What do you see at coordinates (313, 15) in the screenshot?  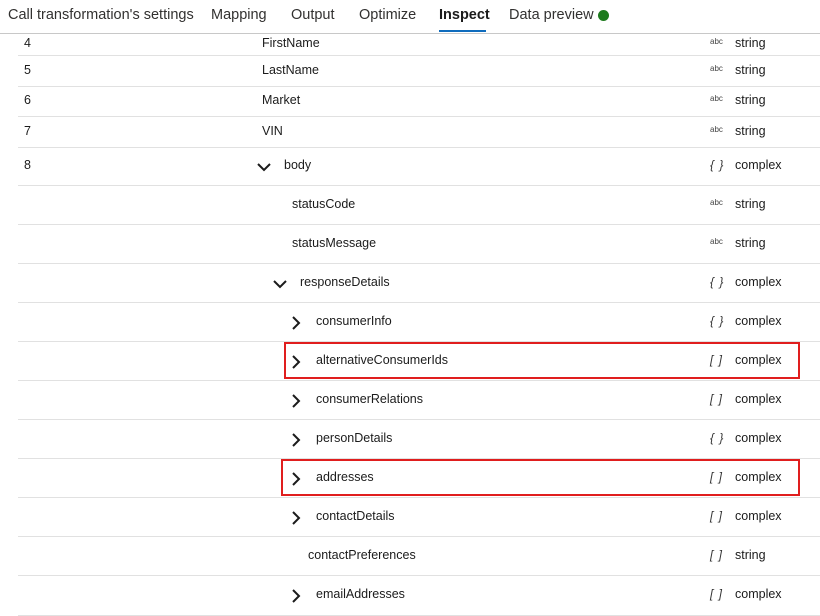 I see `tab-output: Output` at bounding box center [313, 15].